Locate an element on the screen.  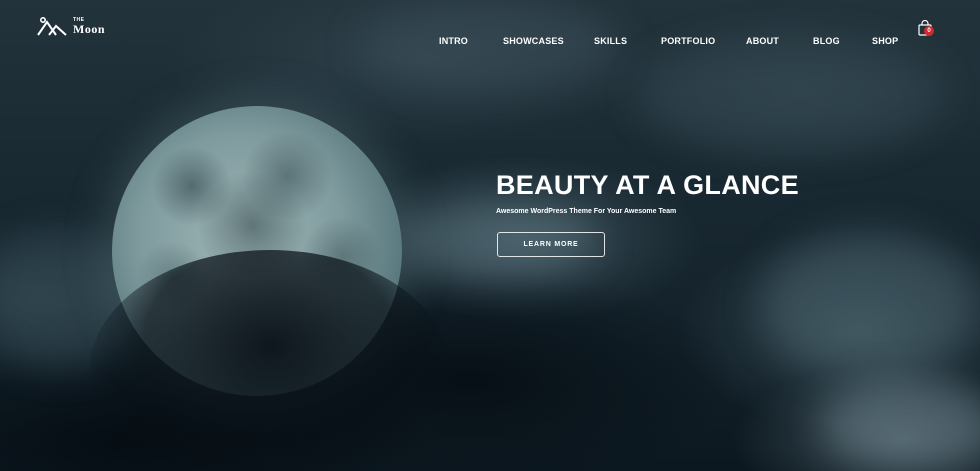
mountain-logo-icon is located at coordinates (52, 26).